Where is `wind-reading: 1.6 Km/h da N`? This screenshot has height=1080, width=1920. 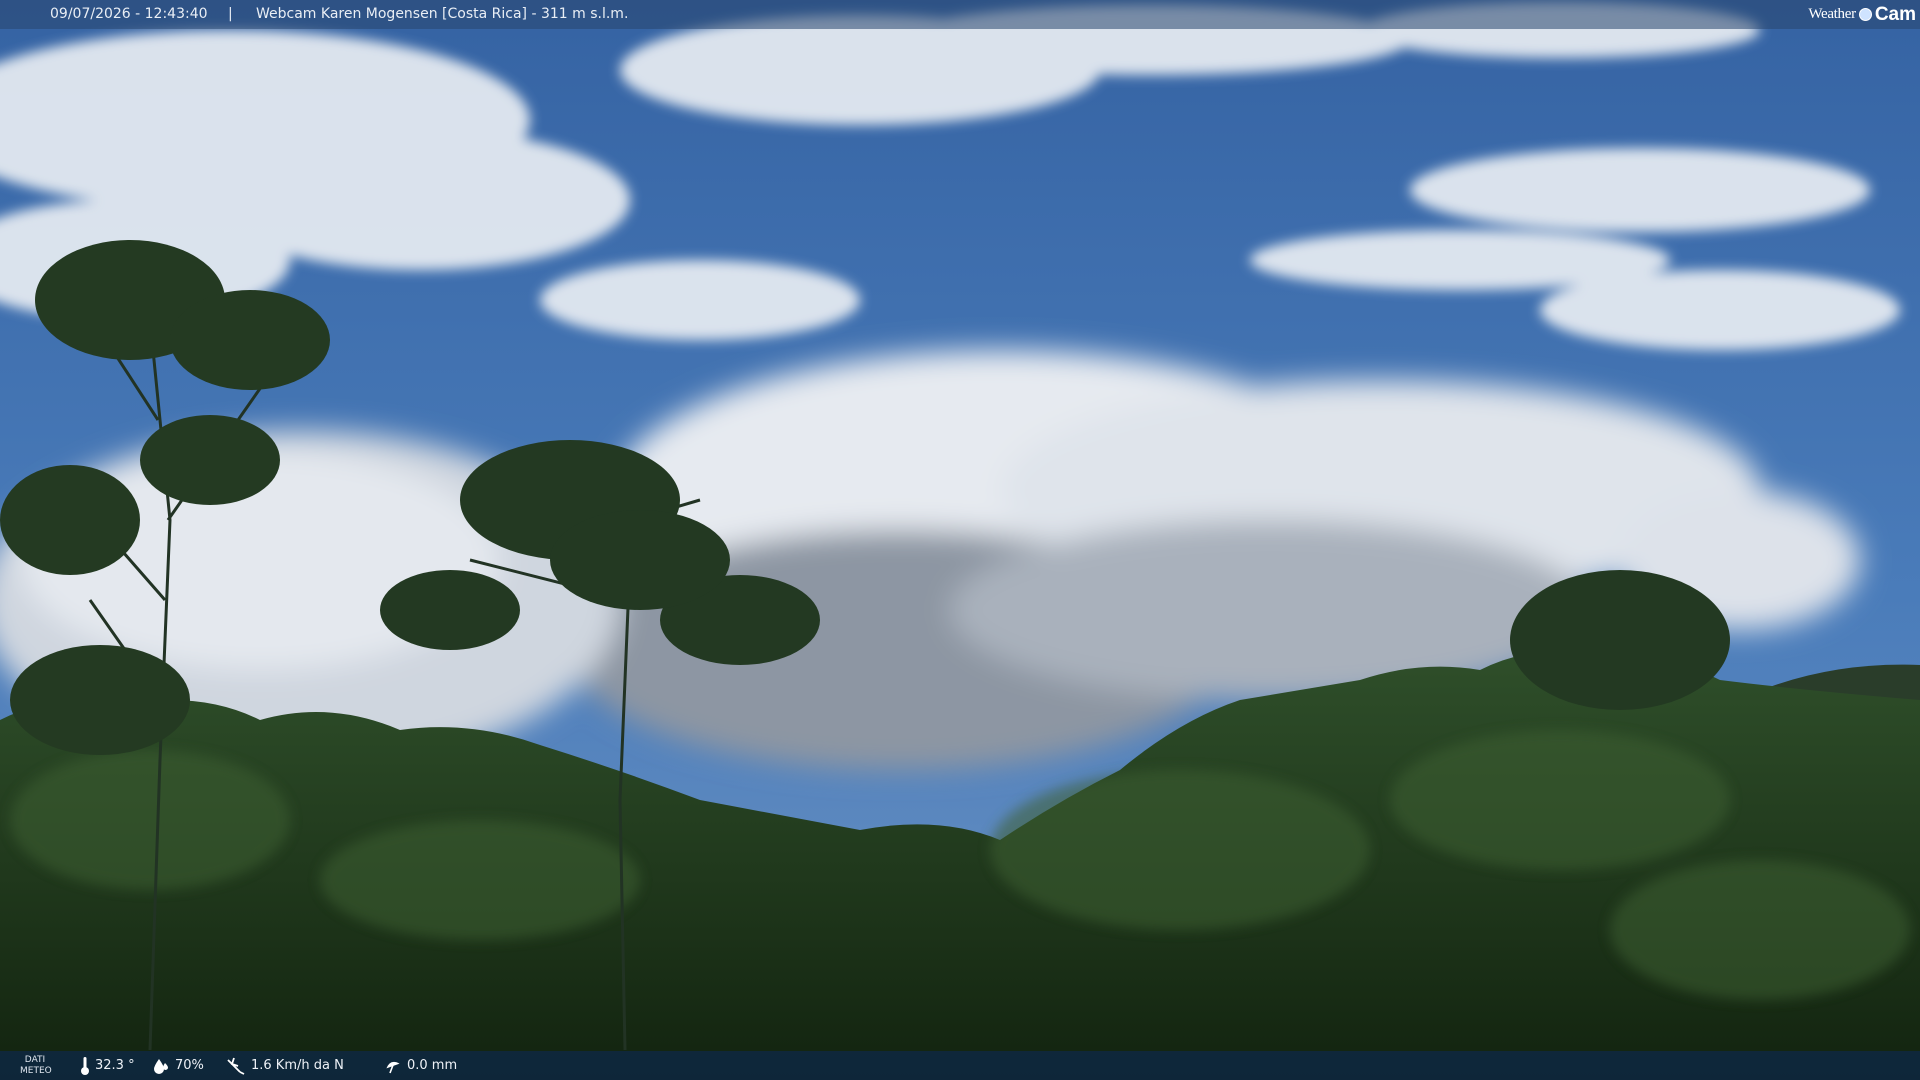 wind-reading: 1.6 Km/h da N is located at coordinates (285, 1065).